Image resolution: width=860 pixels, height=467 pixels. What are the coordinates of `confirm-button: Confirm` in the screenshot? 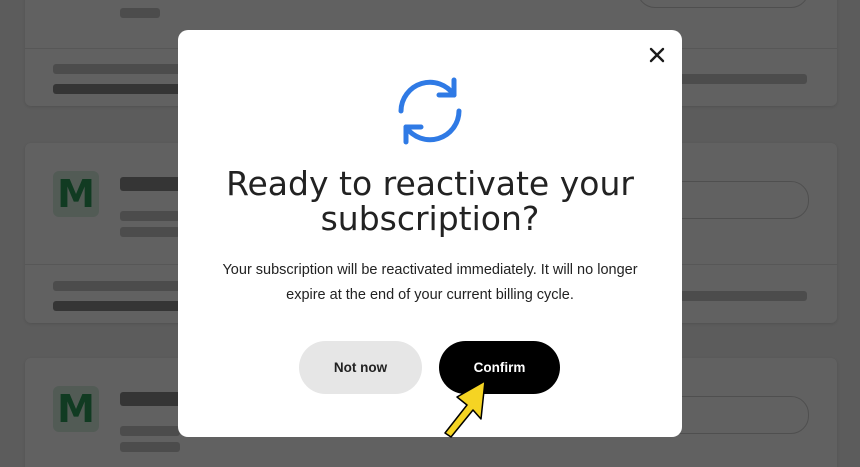 It's located at (499, 367).